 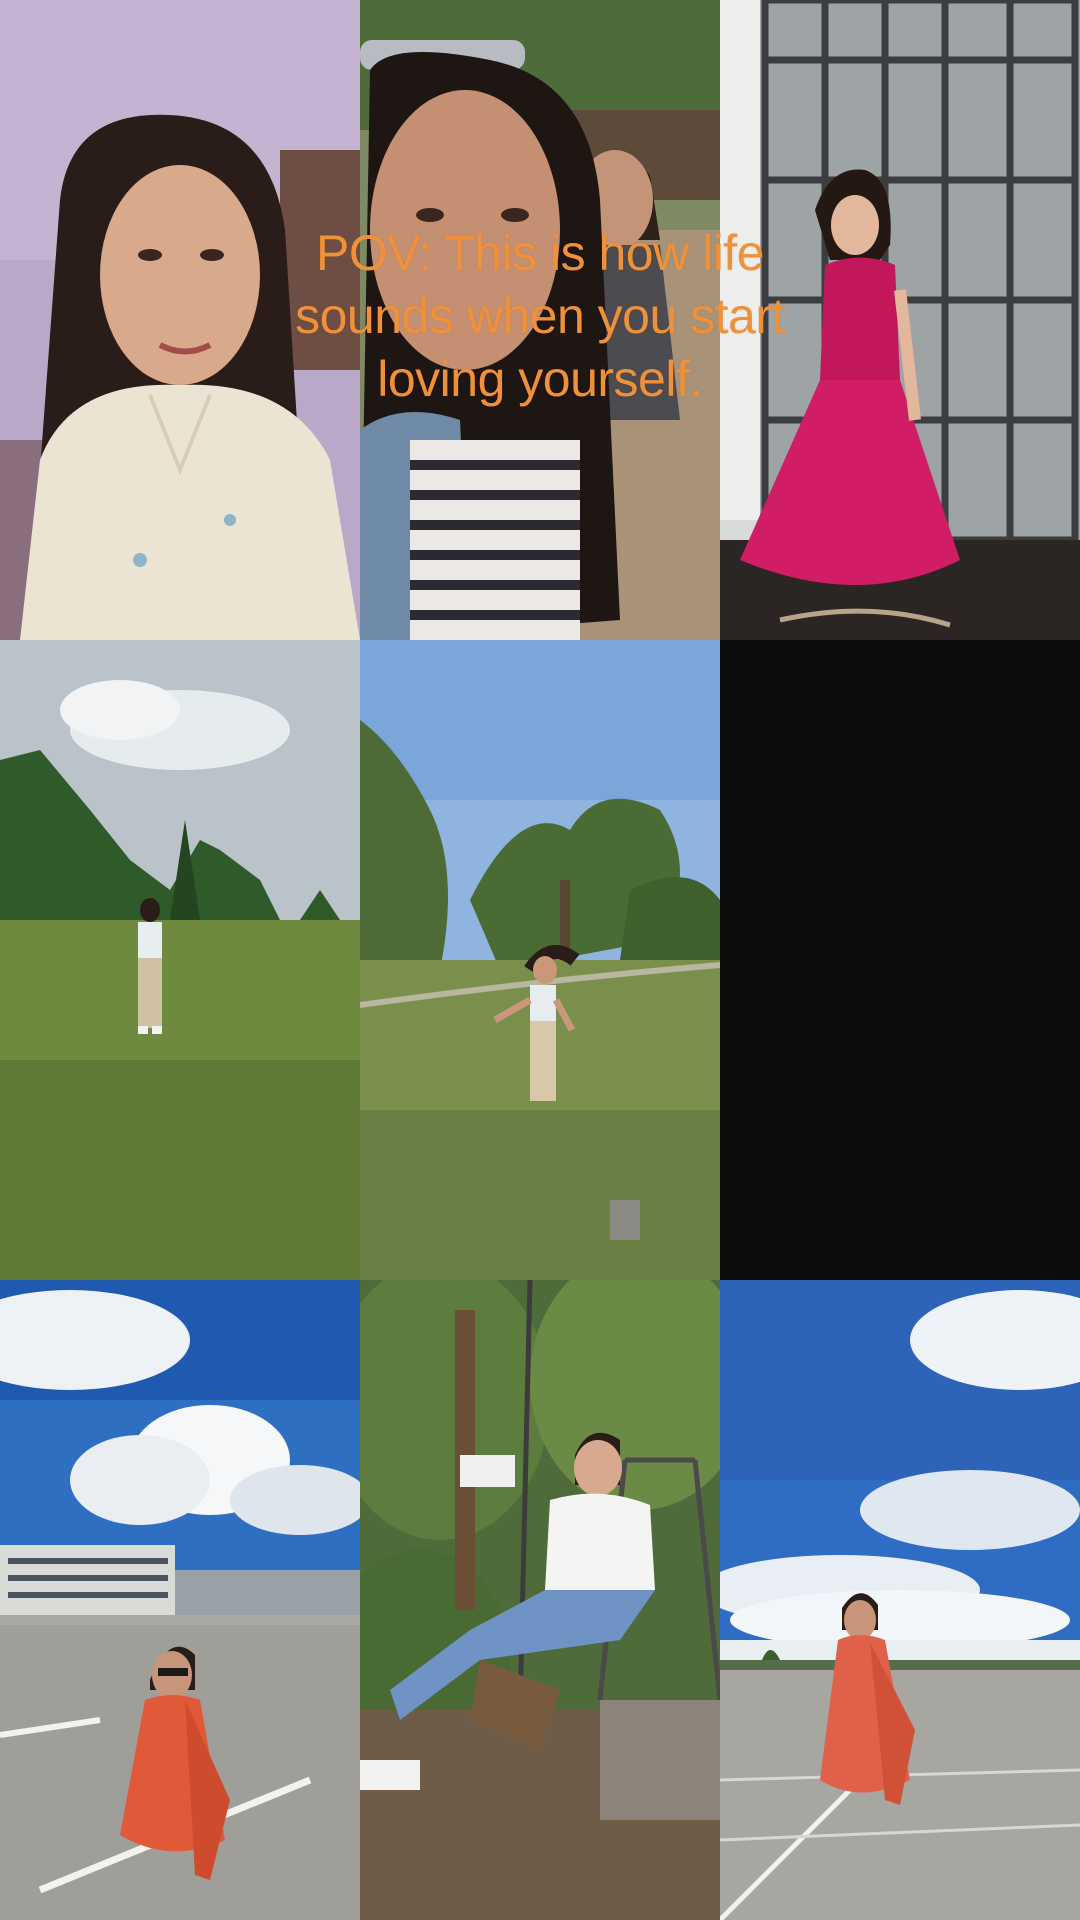 I want to click on grassy-hill-spin-image, so click(x=540, y=960).